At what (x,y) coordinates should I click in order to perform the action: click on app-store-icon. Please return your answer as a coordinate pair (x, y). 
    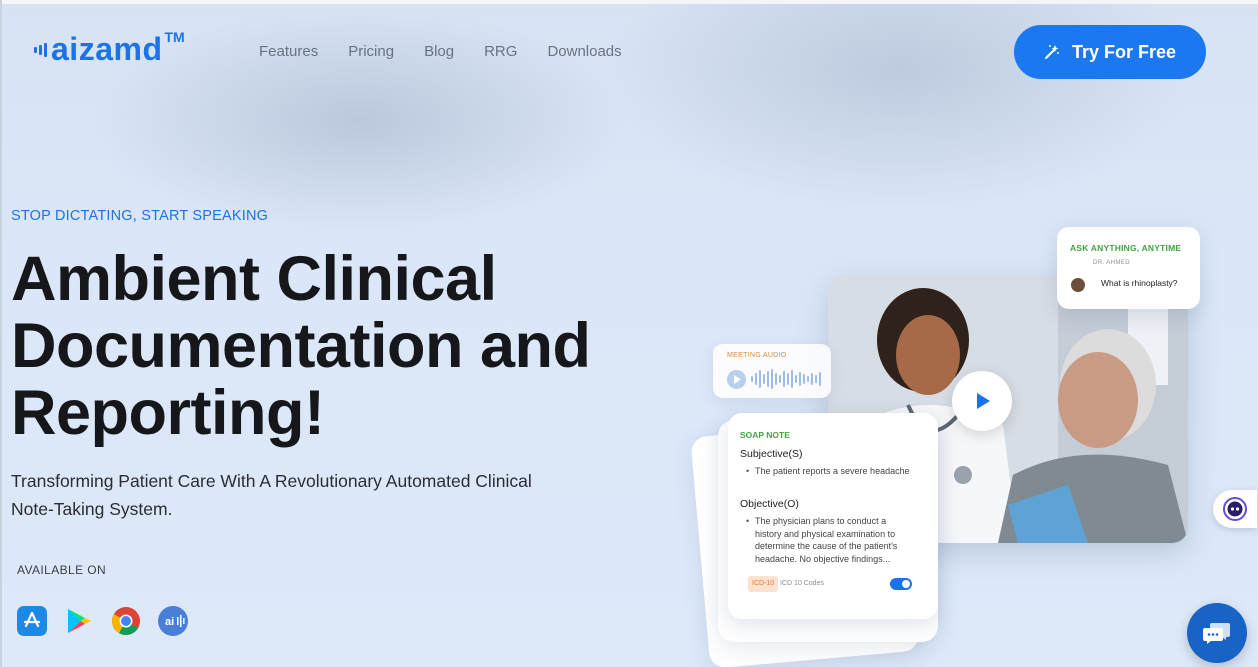
    Looking at the image, I should click on (32, 621).